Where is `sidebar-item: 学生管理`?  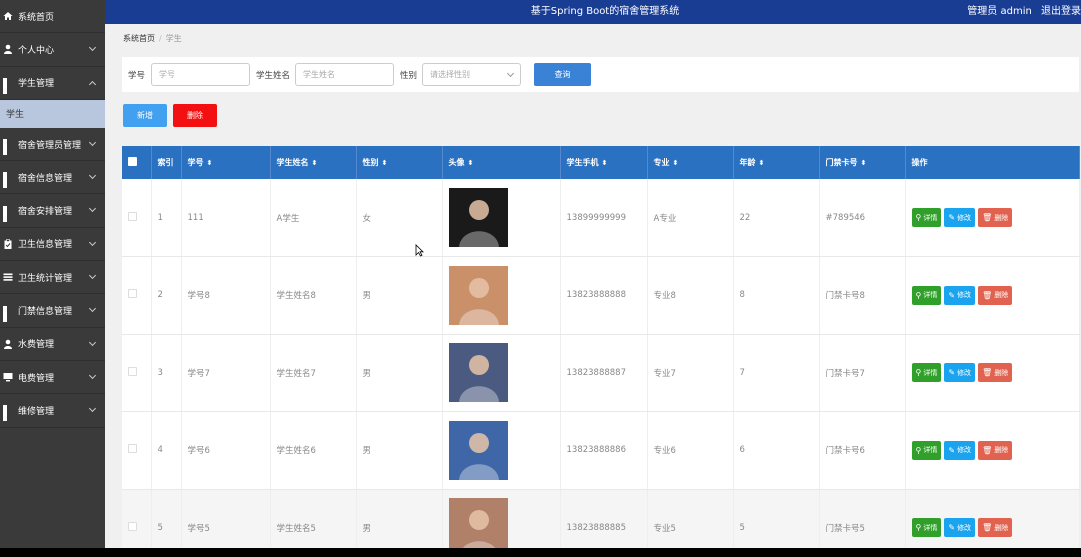 sidebar-item: 学生管理 is located at coordinates (52, 83).